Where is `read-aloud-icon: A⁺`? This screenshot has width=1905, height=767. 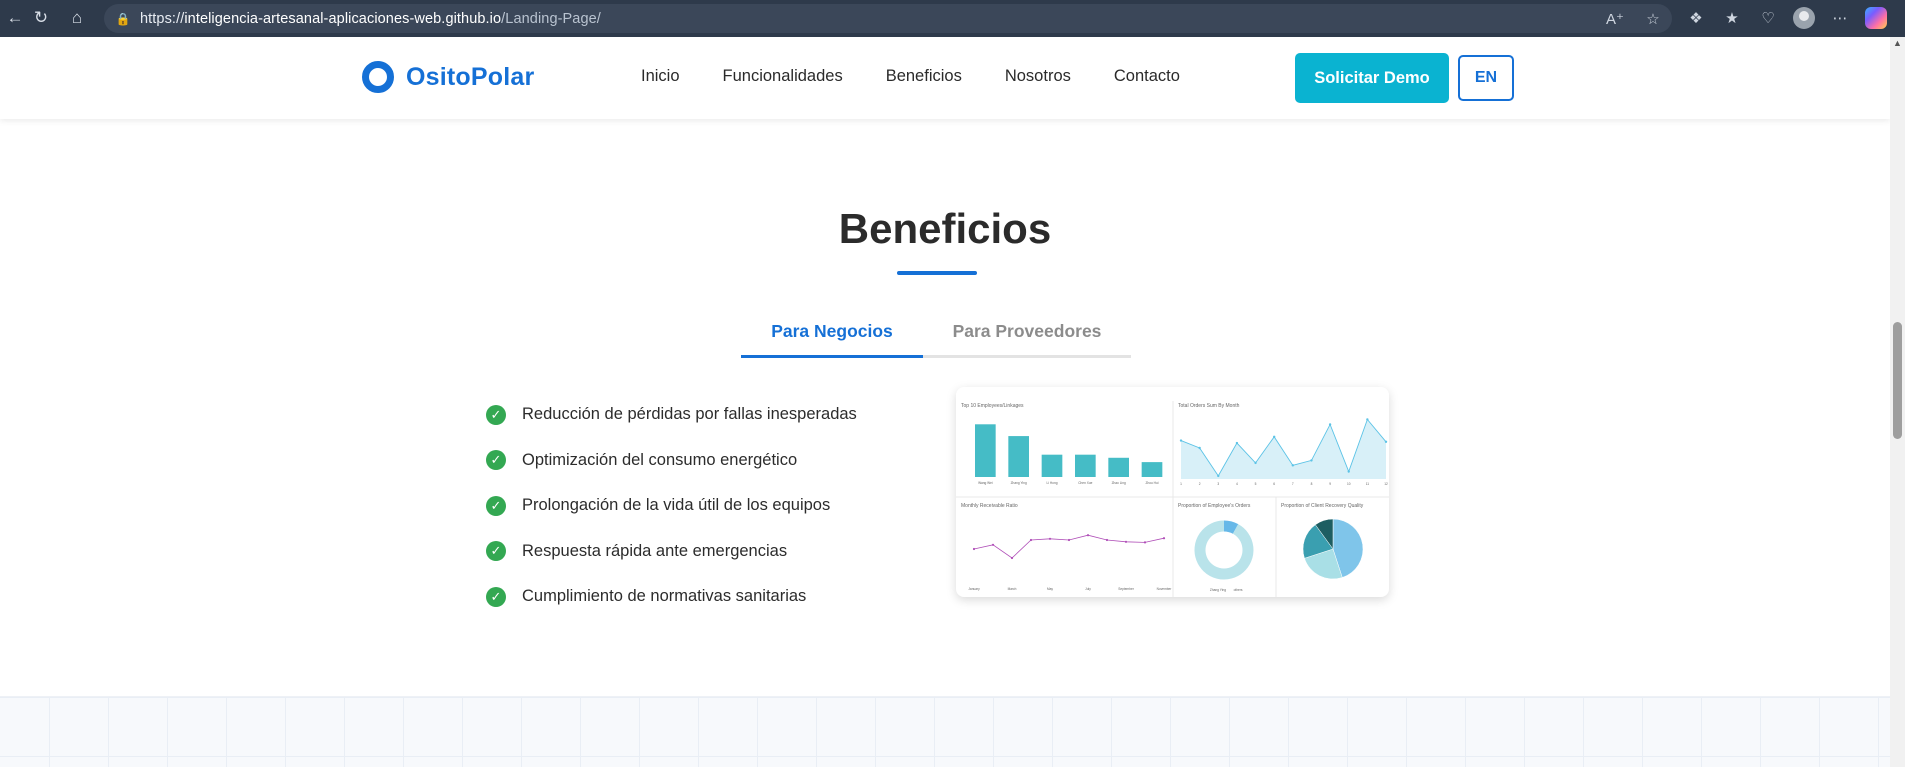
read-aloud-icon: A⁺ is located at coordinates (1615, 19).